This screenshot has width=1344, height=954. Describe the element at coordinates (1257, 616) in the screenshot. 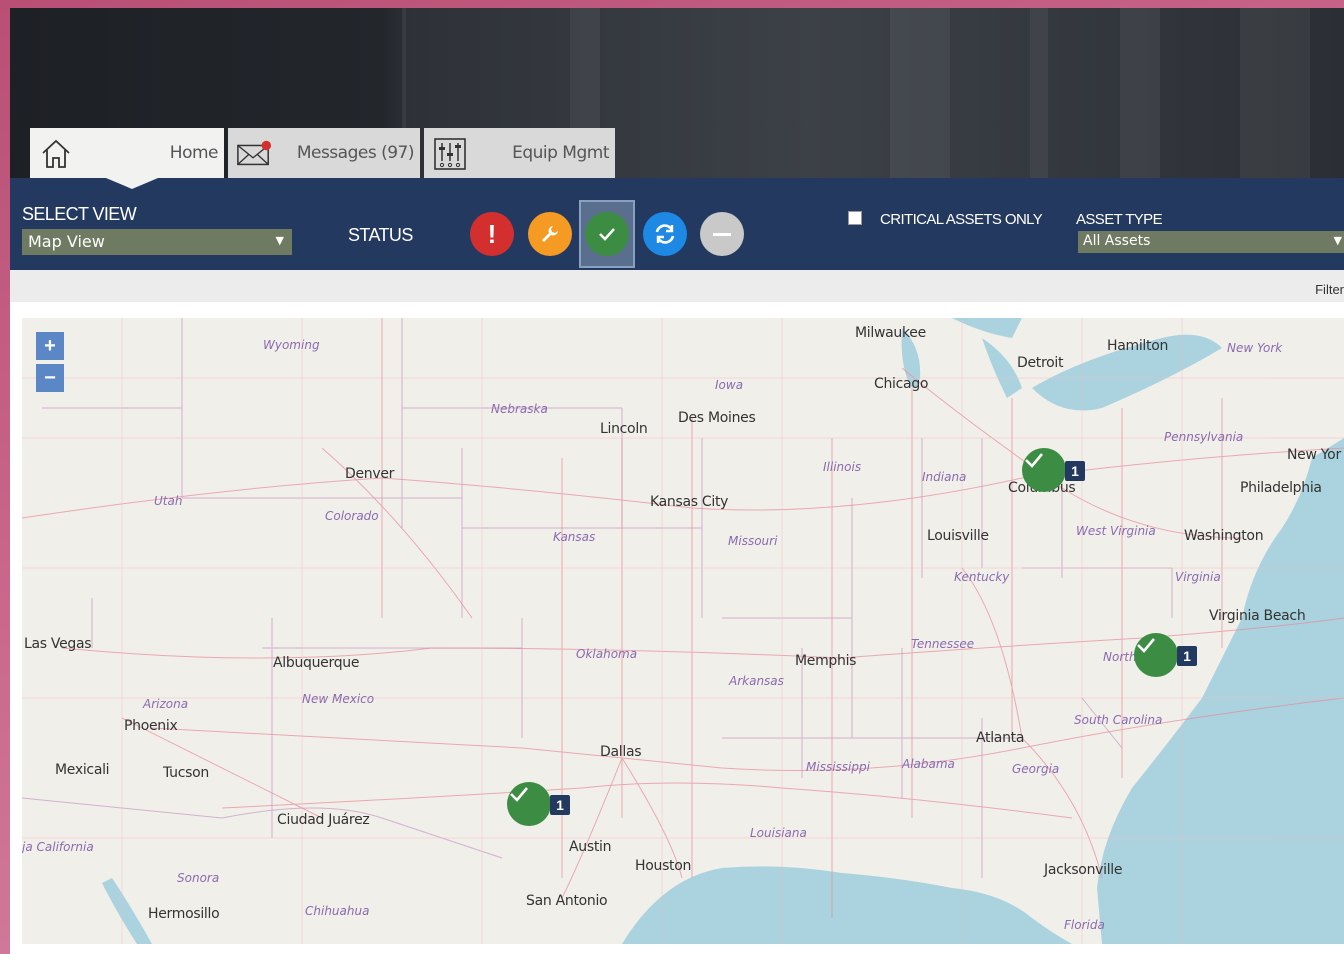

I see `city-label: Virginia Beach` at that location.